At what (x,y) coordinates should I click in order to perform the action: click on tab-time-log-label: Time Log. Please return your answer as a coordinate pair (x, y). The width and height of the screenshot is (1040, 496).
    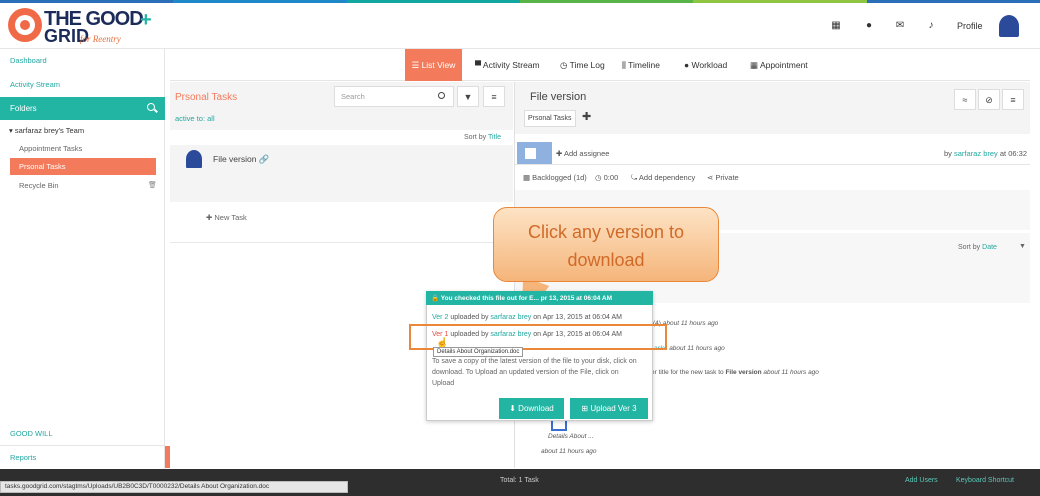
    Looking at the image, I should click on (587, 65).